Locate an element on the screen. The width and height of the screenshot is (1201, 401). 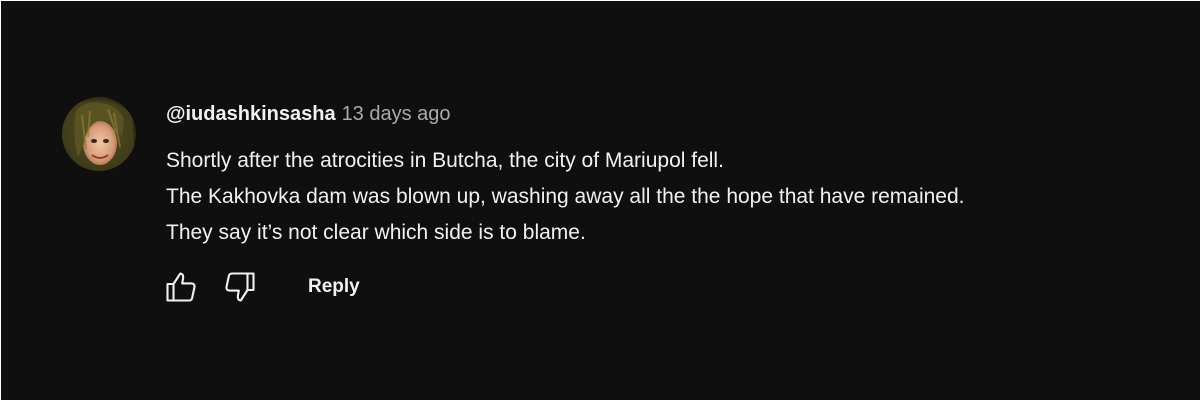
thumbs-up-icon is located at coordinates (181, 287).